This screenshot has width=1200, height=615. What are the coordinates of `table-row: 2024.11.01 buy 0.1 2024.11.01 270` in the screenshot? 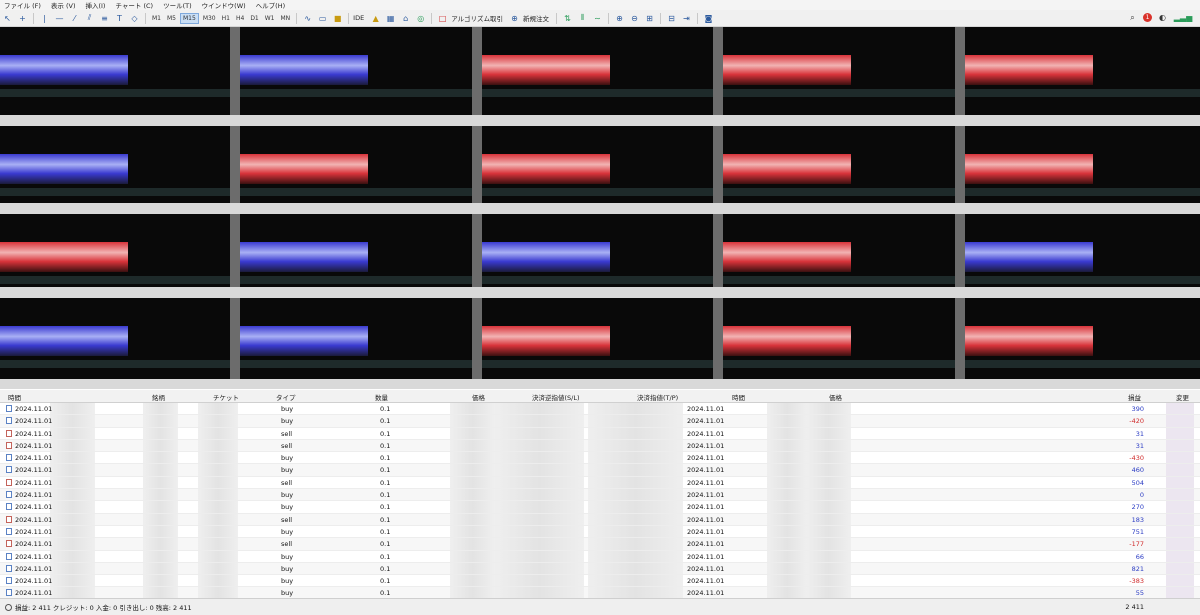 It's located at (600, 507).